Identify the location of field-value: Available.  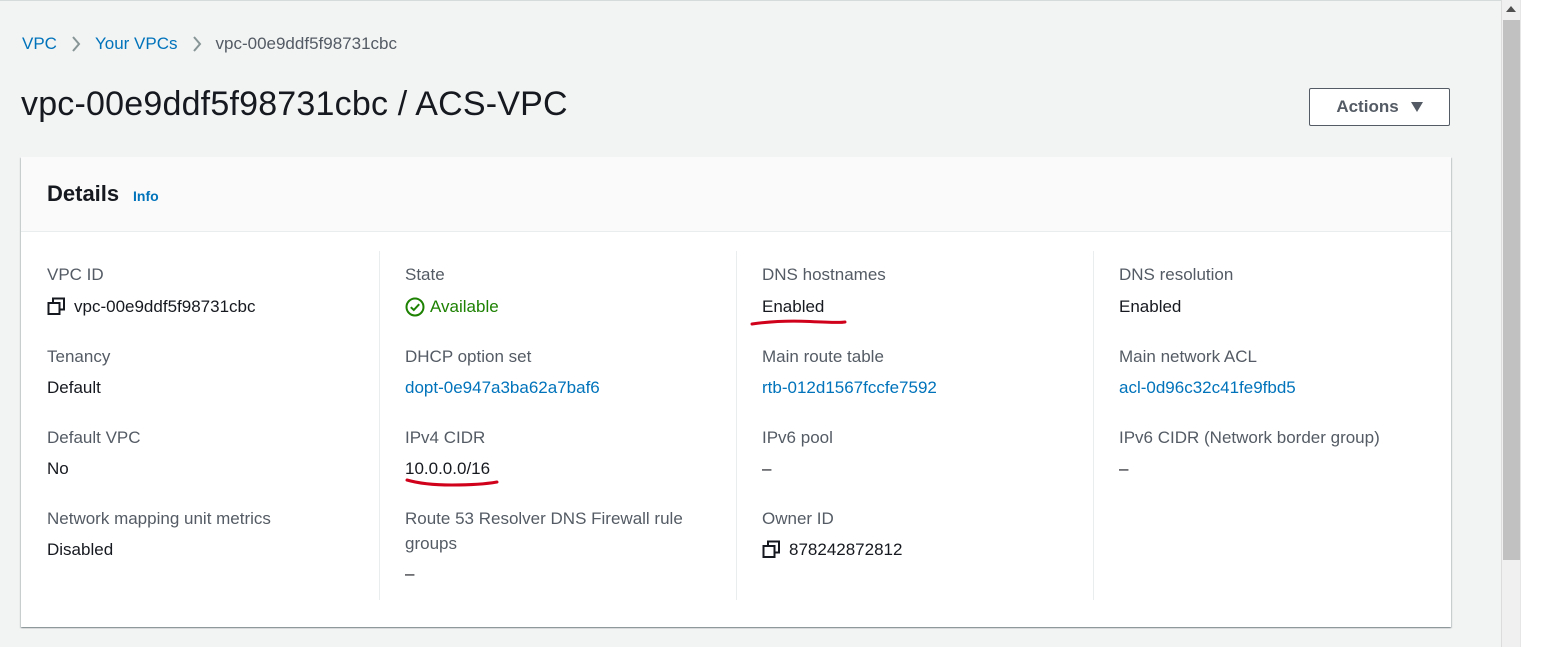
(452, 306).